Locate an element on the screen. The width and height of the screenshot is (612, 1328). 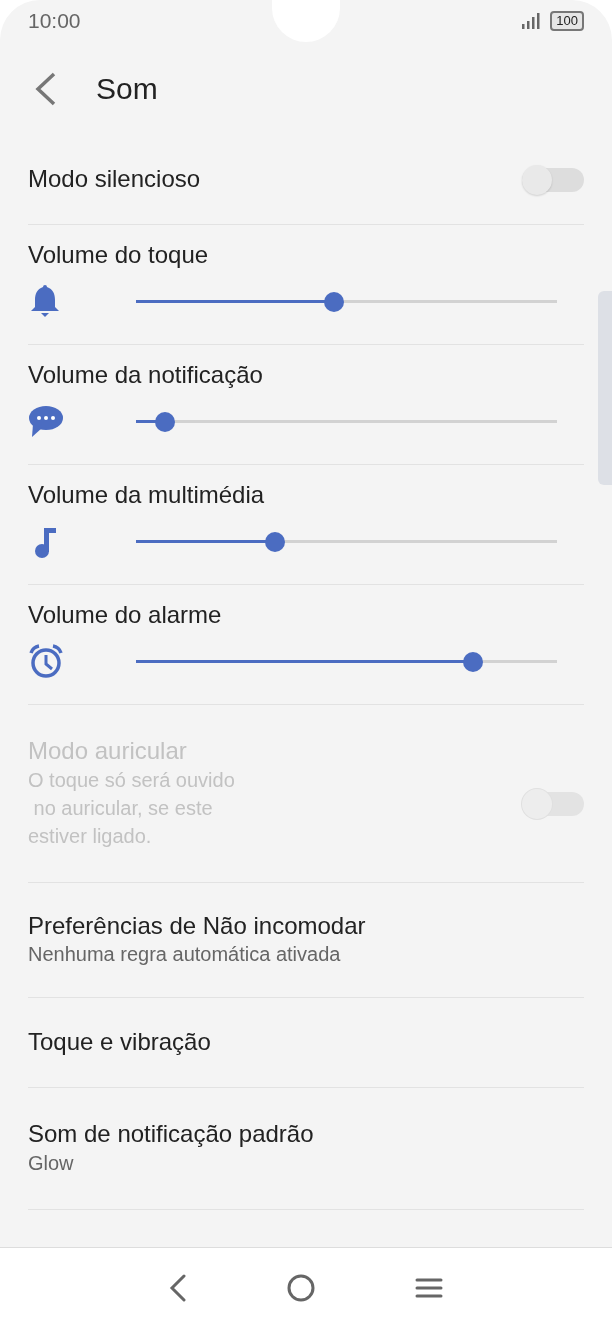
status-time: 10:00 is located at coordinates (54, 21).